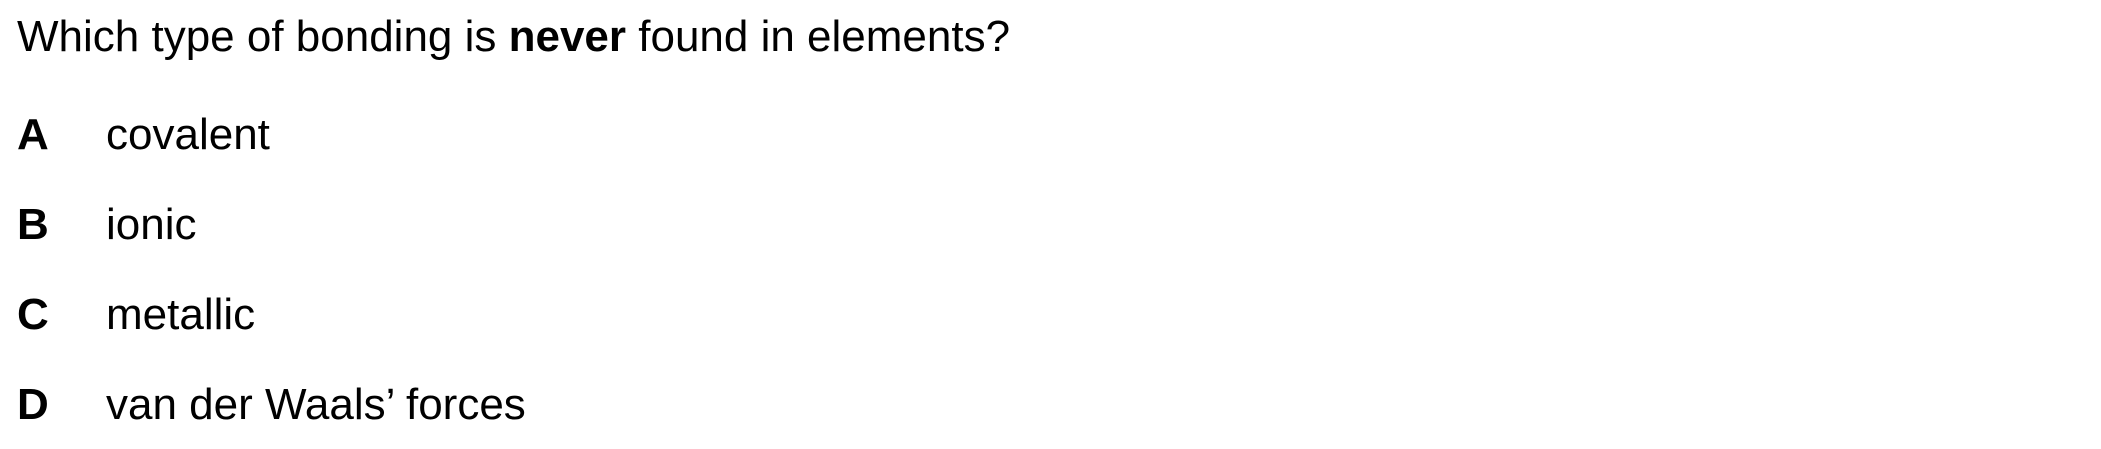 The image size is (2101, 449). What do you see at coordinates (33, 224) in the screenshot?
I see `option-b-letter: B` at bounding box center [33, 224].